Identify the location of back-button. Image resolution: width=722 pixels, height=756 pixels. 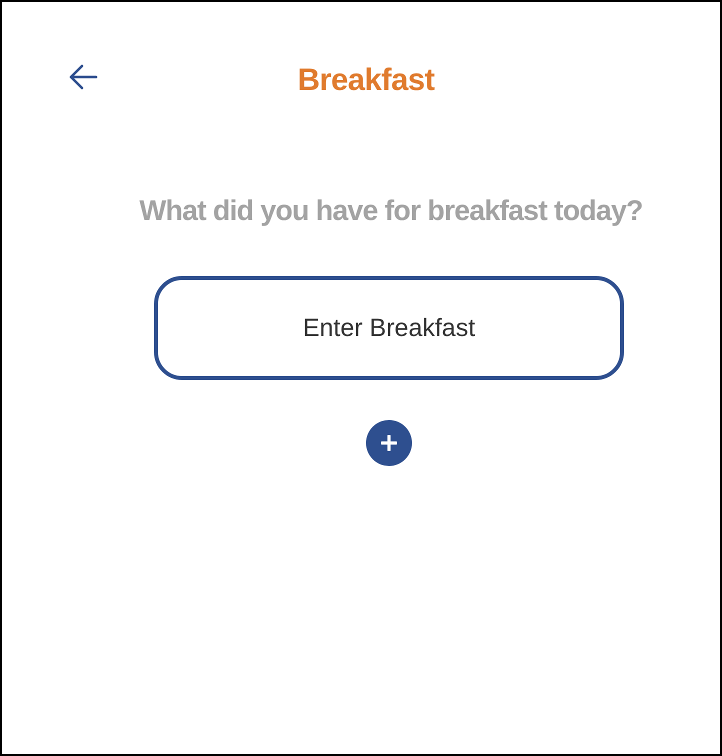
(83, 77).